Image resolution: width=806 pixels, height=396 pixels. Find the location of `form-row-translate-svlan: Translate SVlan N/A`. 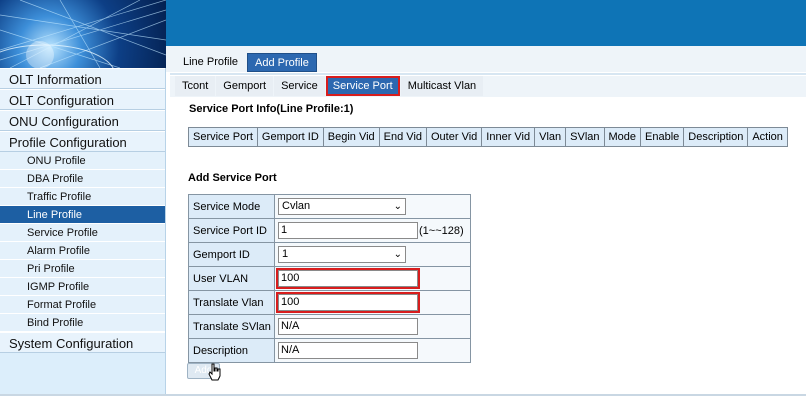

form-row-translate-svlan: Translate SVlan N/A is located at coordinates (329, 326).